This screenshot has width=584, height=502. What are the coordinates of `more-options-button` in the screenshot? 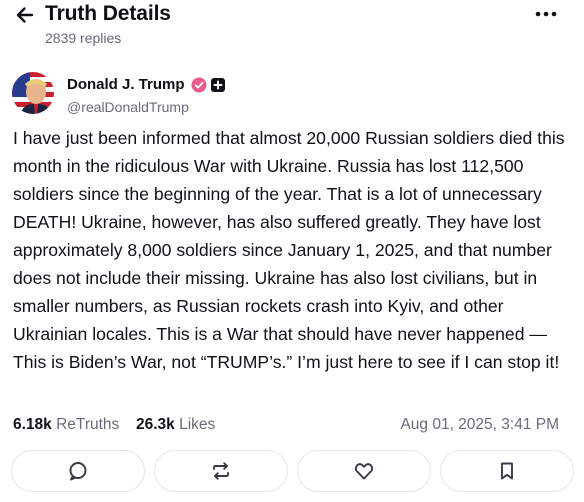 It's located at (546, 14).